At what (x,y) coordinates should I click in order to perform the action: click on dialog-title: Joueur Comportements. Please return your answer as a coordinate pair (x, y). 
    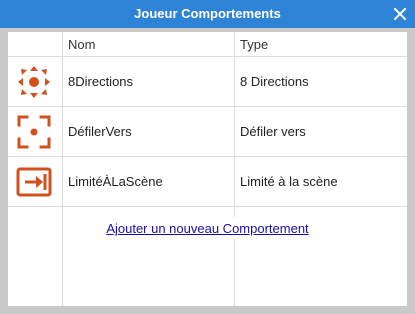
    Looking at the image, I should click on (207, 13).